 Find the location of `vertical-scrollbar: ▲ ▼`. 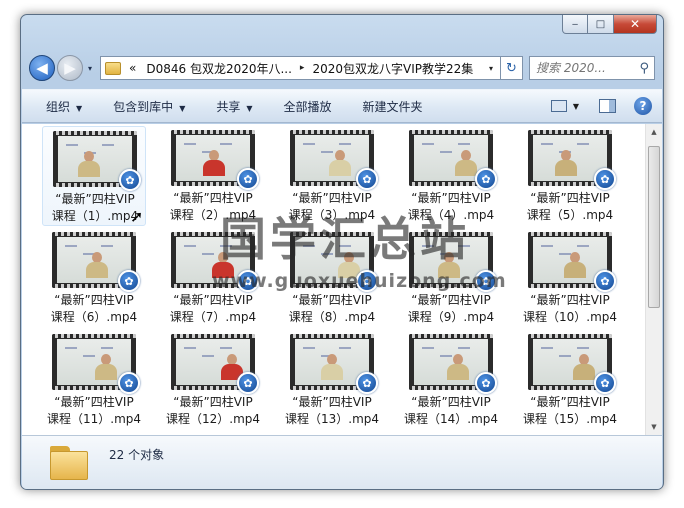

vertical-scrollbar: ▲ ▼ is located at coordinates (653, 279).